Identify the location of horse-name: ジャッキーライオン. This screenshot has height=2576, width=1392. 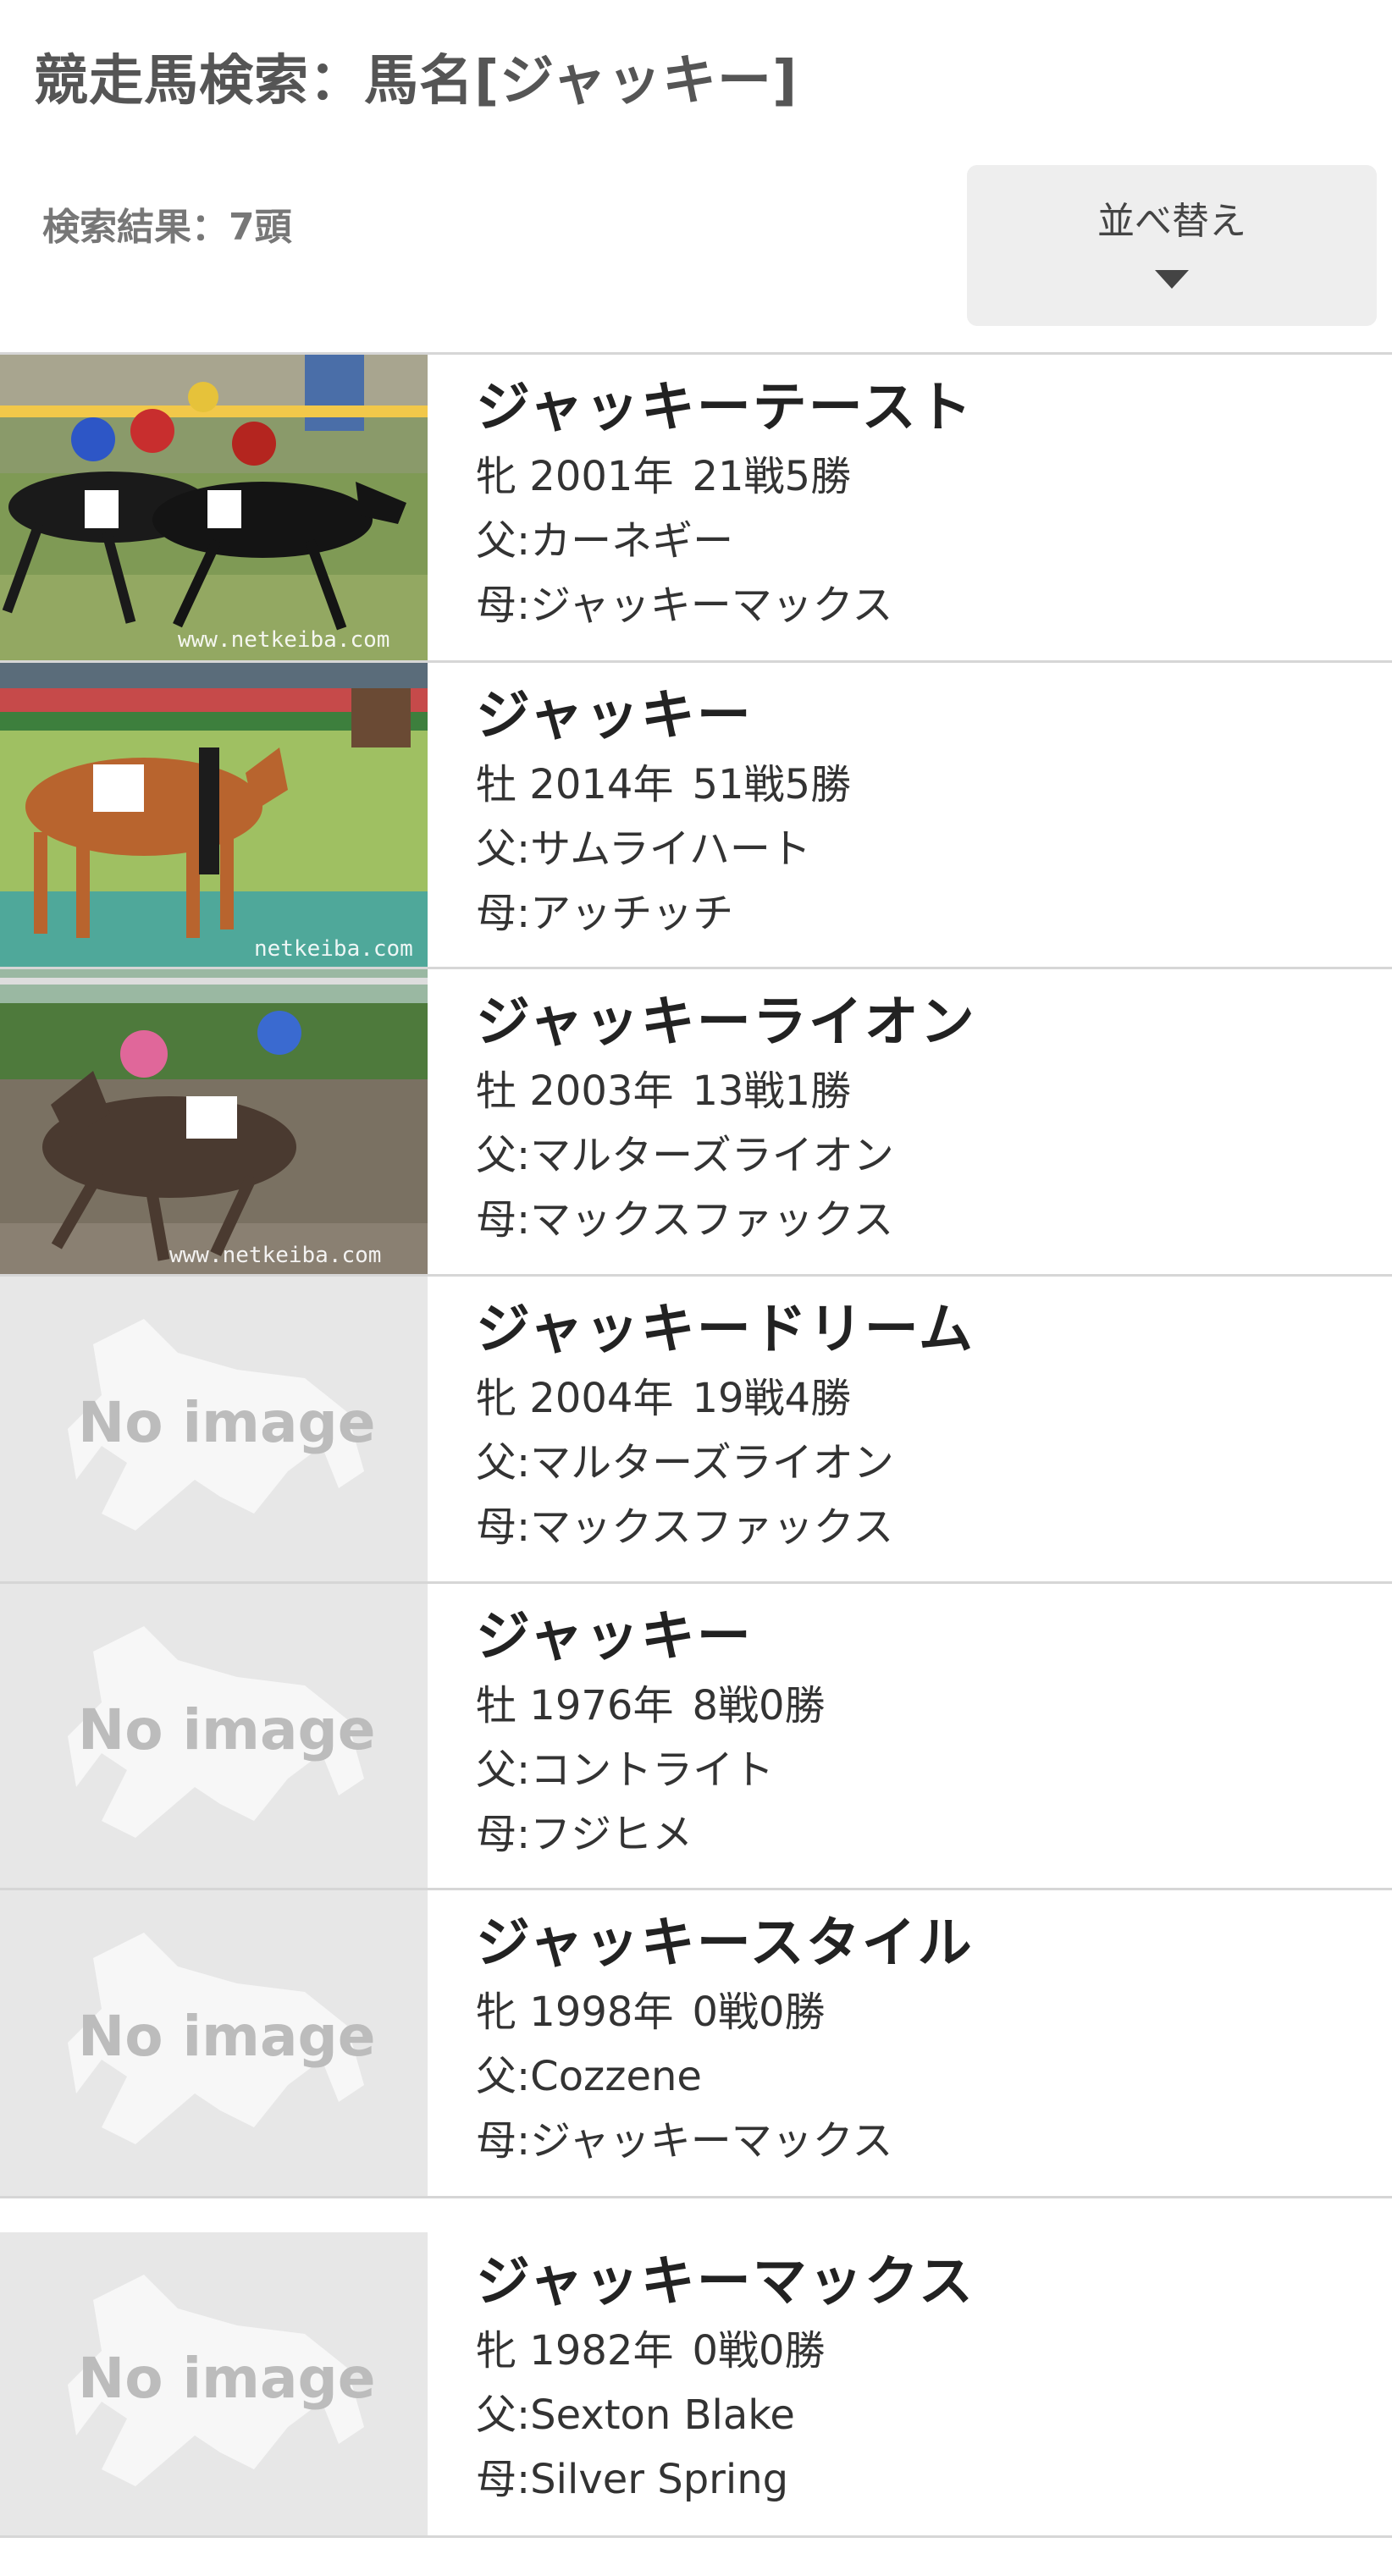
(726, 1023).